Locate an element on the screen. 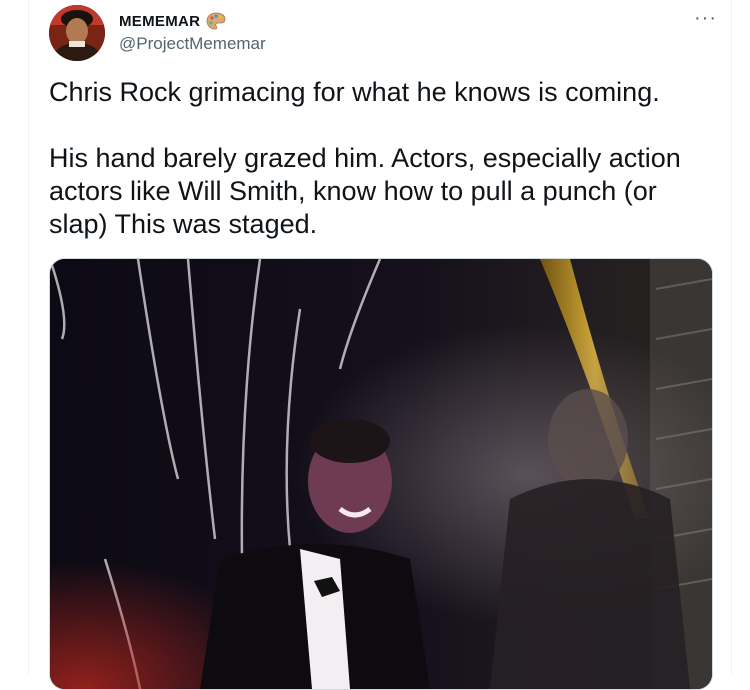  display-name: MEMEMAR is located at coordinates (159, 21).